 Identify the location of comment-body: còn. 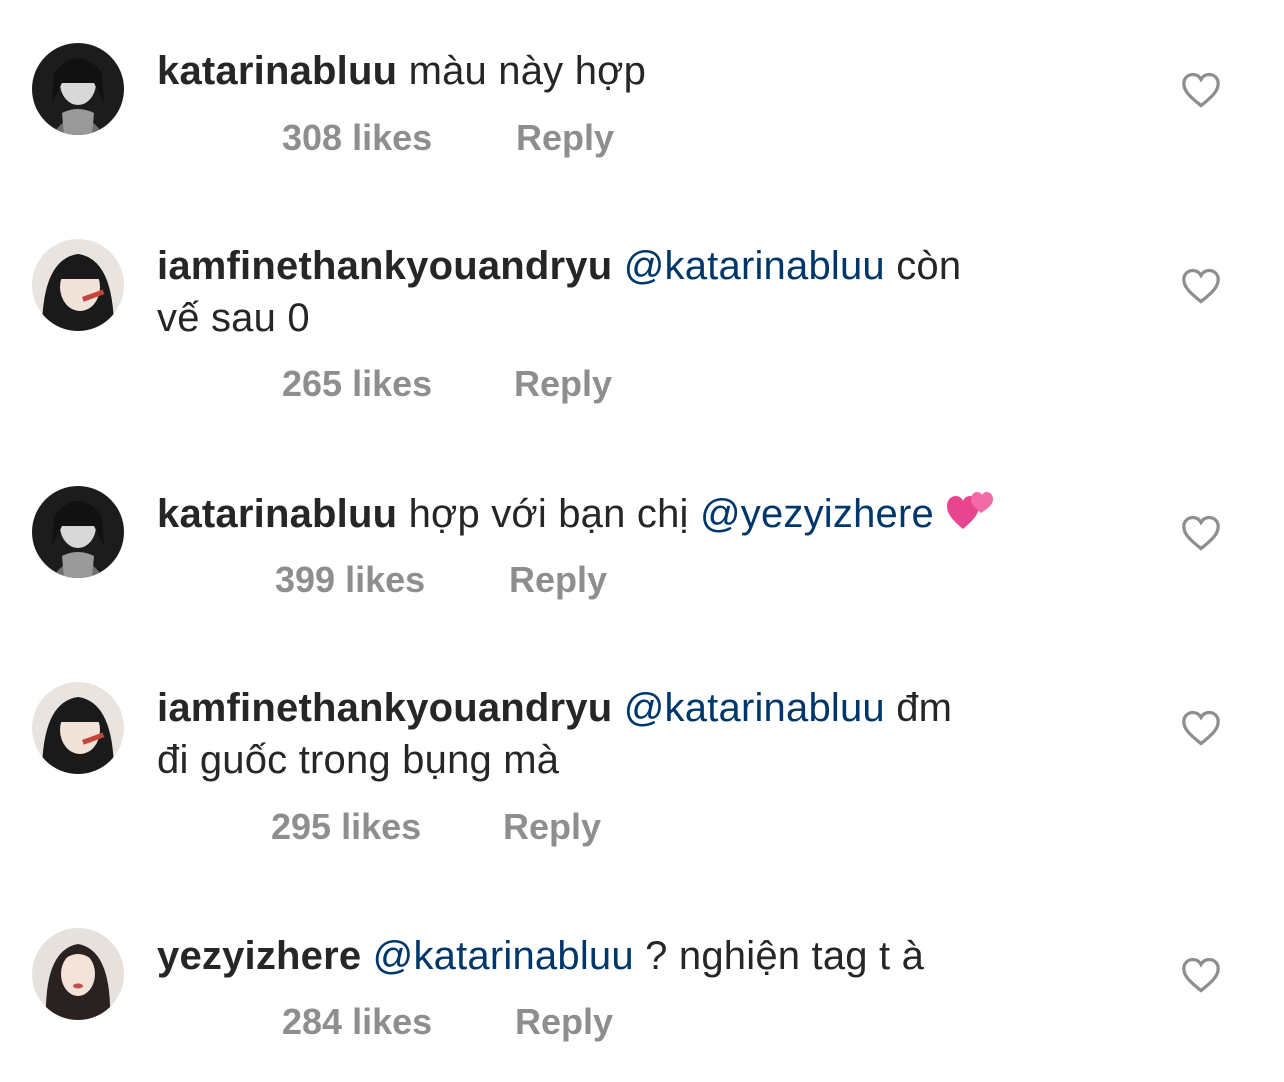
(929, 266).